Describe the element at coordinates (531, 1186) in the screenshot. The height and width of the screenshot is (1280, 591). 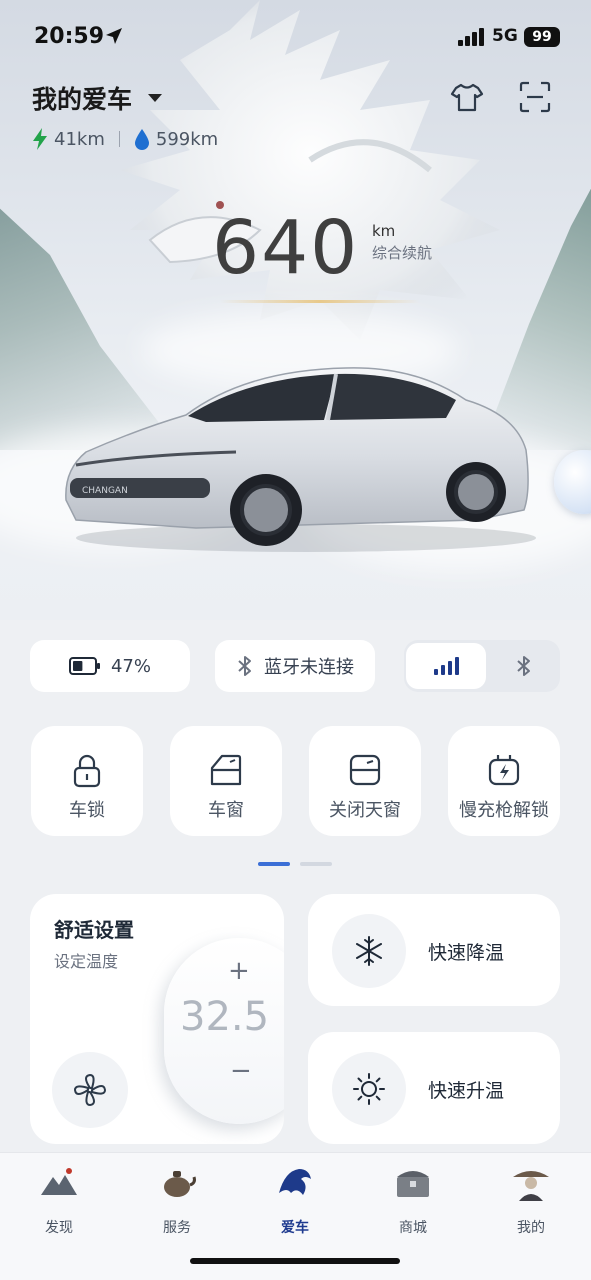
I see `profile-icon` at that location.